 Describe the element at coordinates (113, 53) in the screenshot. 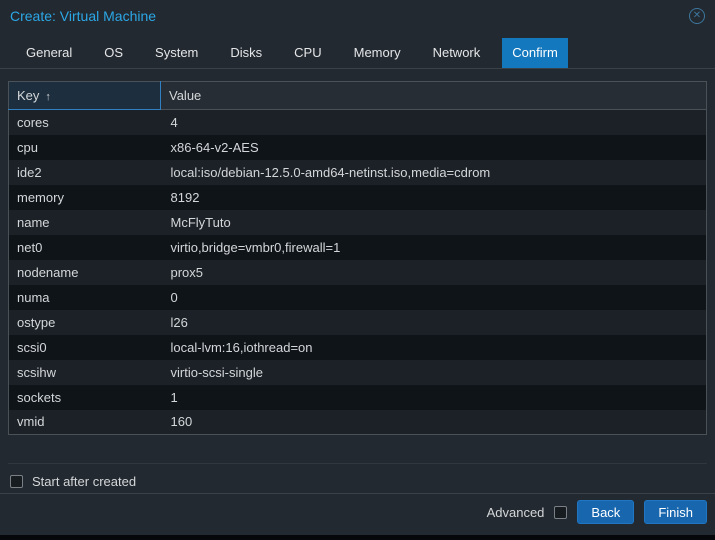

I see `tab-os: OS` at that location.